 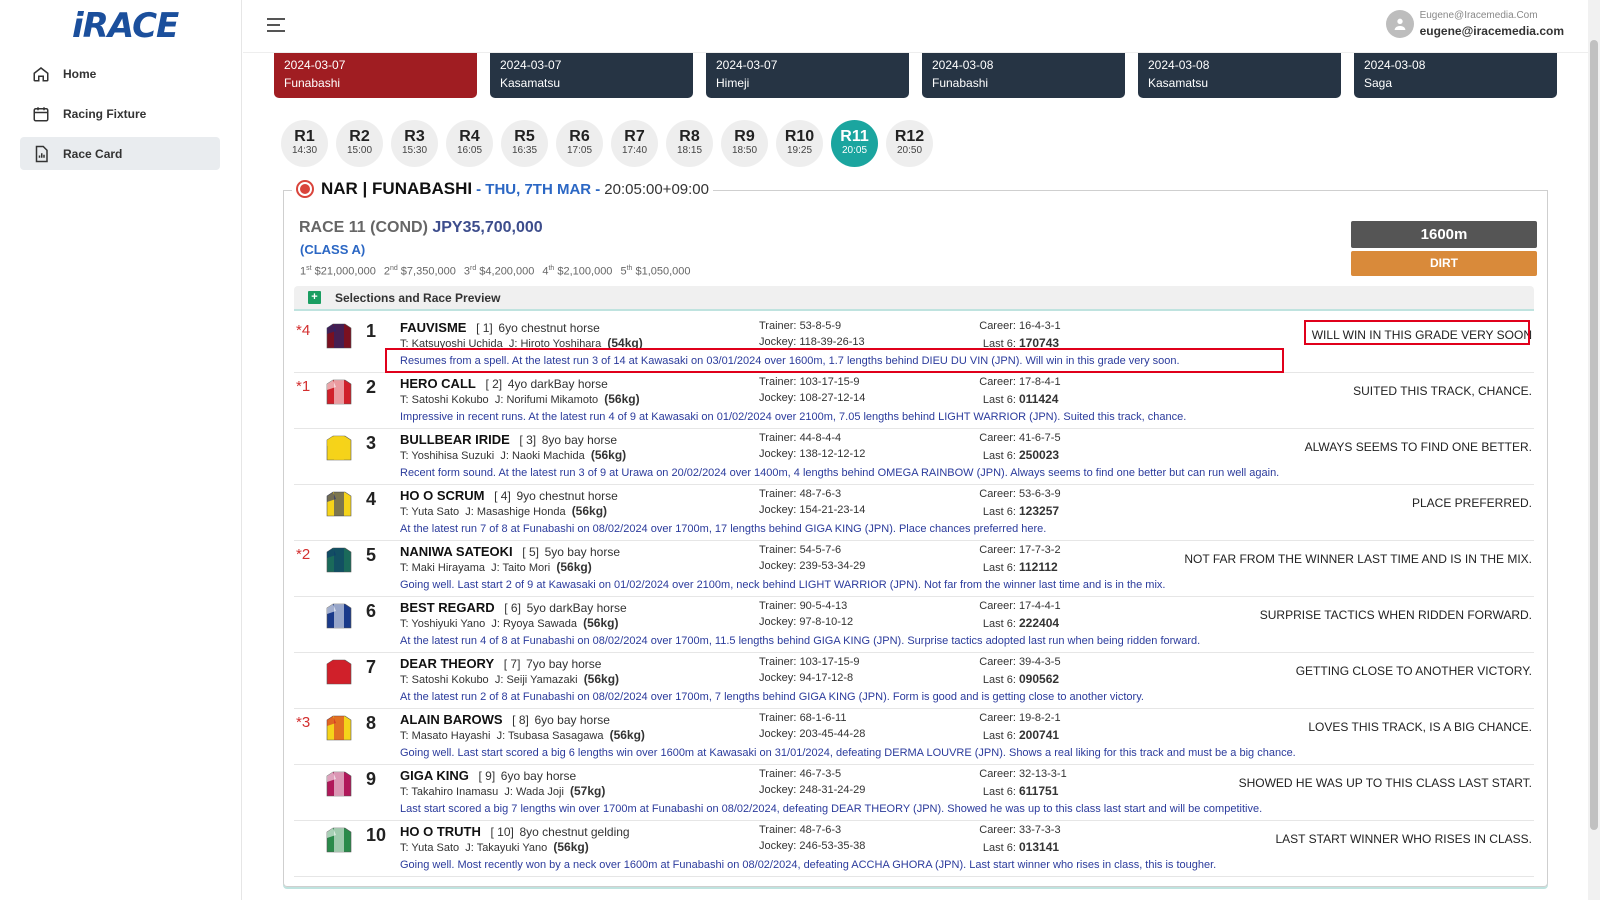 I want to click on trainer-label: Trainer:, so click(x=778, y=438).